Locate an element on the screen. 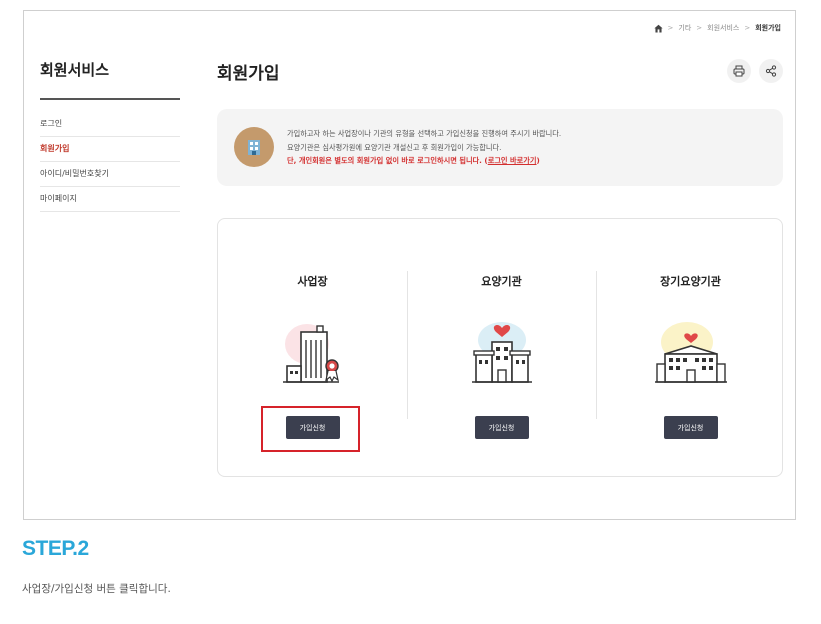  hospital-building-icon is located at coordinates (501, 352).